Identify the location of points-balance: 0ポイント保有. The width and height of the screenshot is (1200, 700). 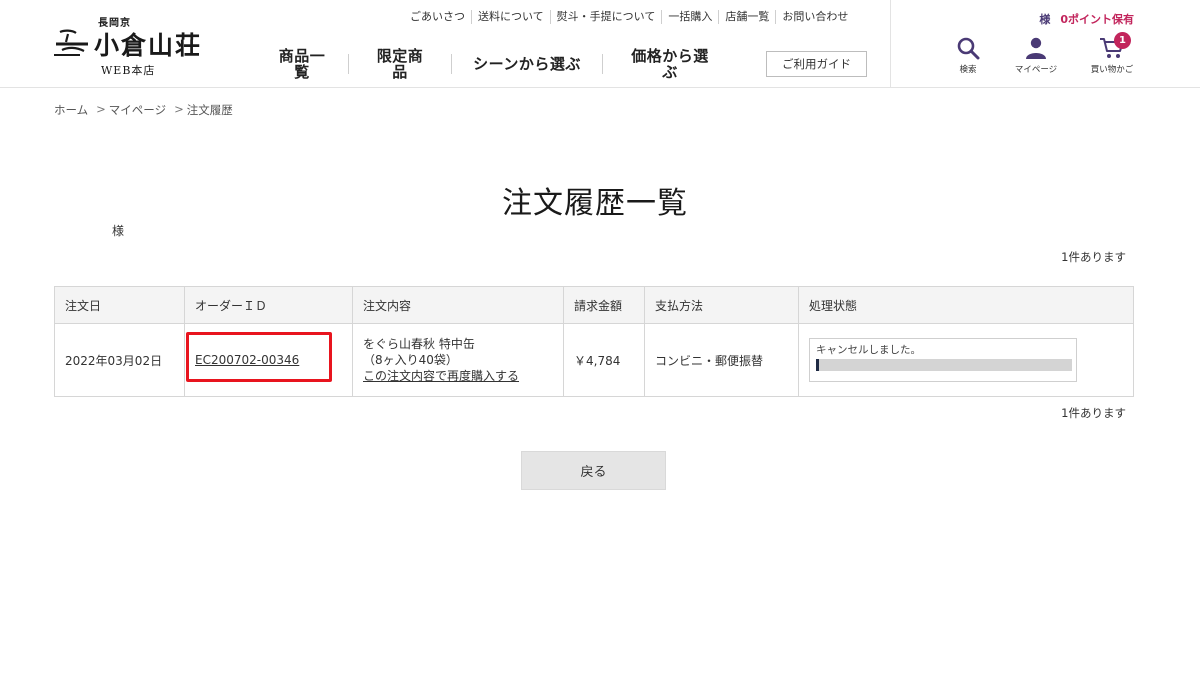
(1097, 19).